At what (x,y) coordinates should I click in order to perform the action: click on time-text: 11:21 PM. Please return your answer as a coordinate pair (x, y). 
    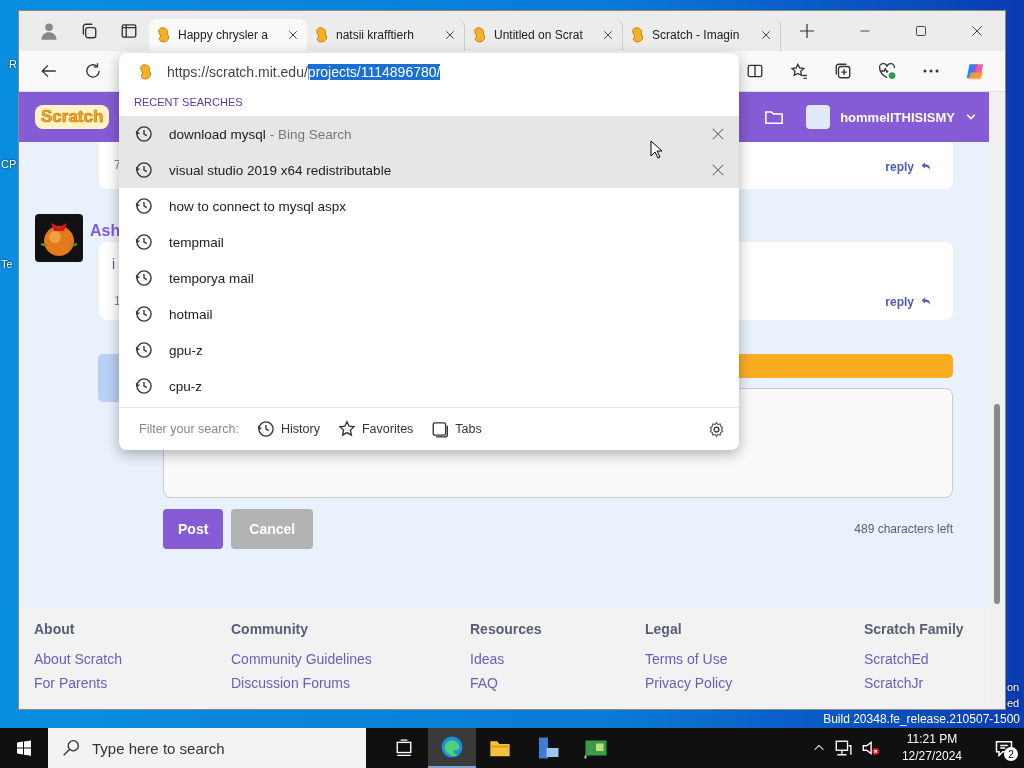
    Looking at the image, I should click on (932, 739).